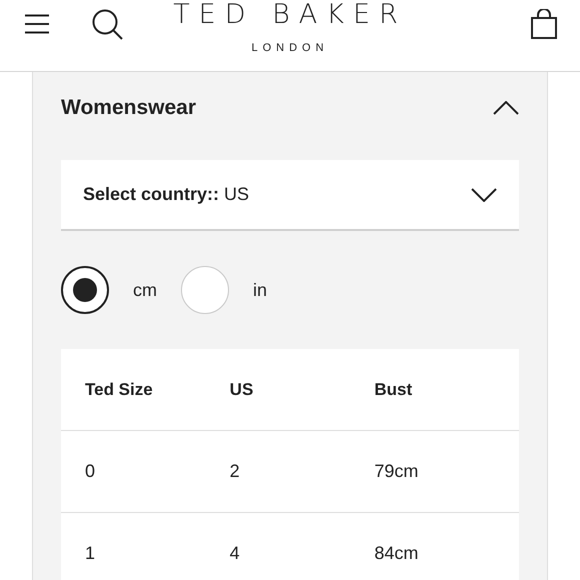  I want to click on table-cell-text: 79cm, so click(397, 471).